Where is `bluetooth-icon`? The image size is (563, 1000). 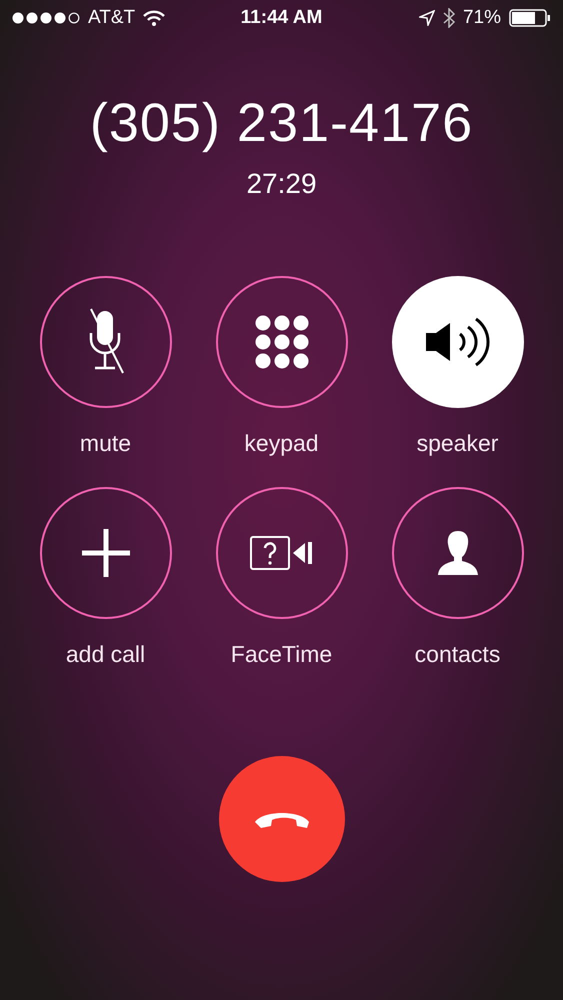
bluetooth-icon is located at coordinates (448, 18).